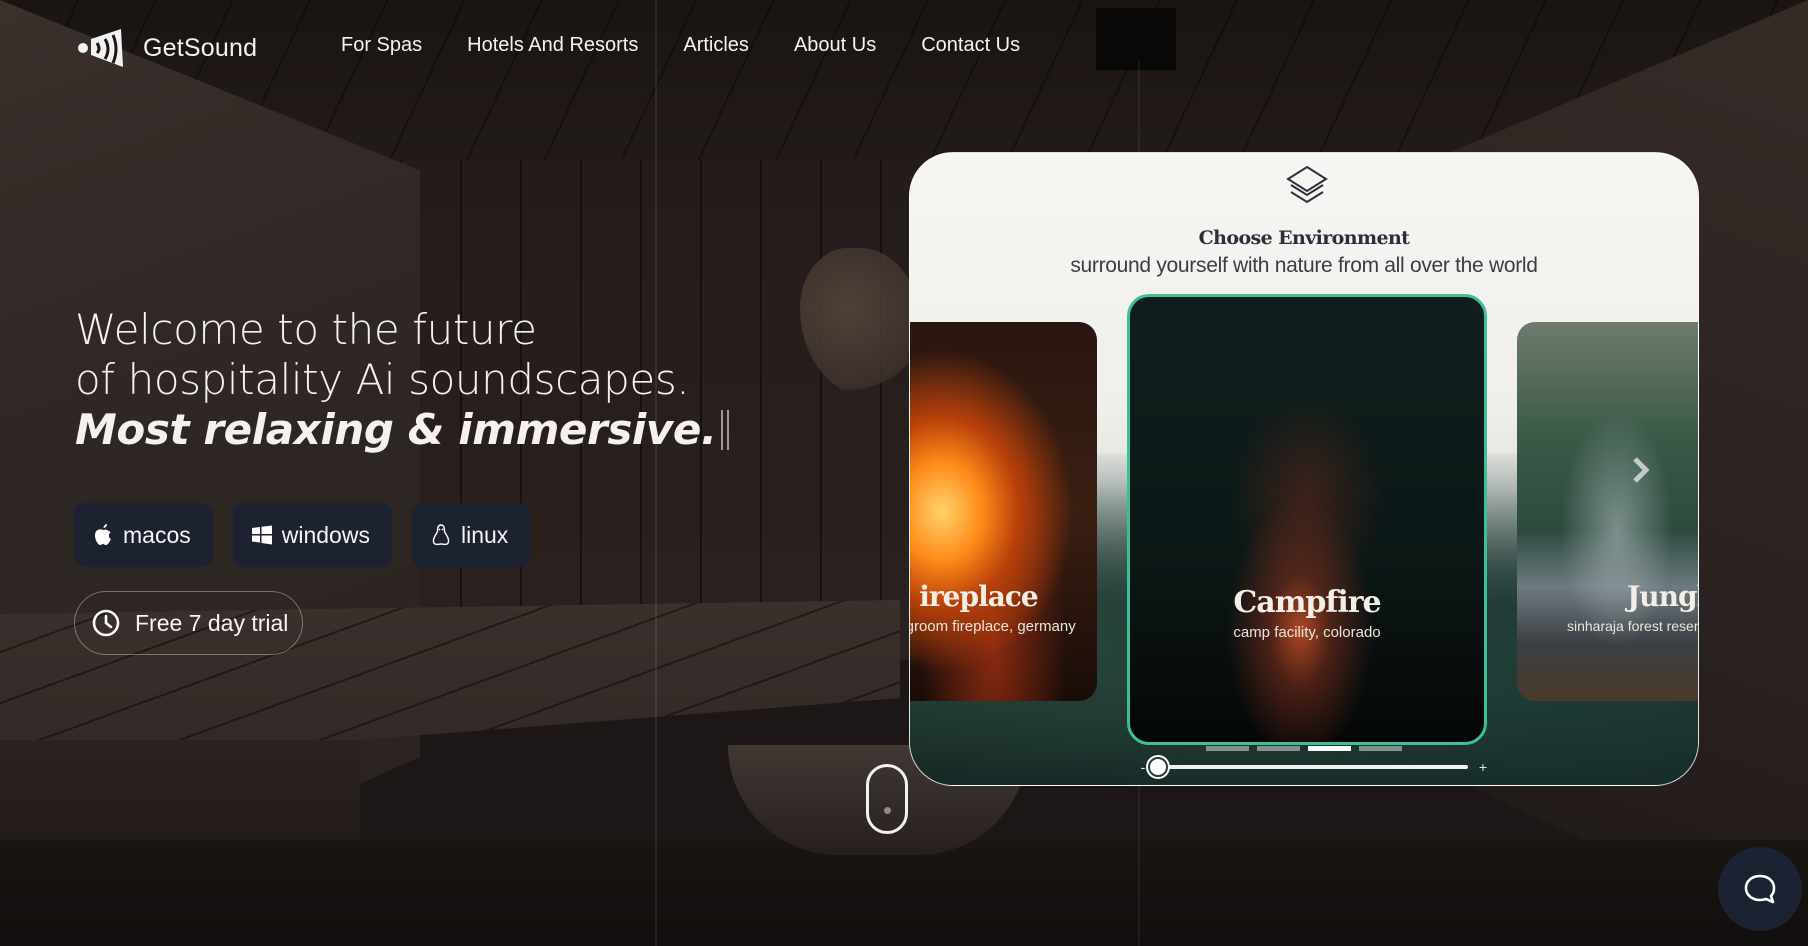 The width and height of the screenshot is (1808, 946). What do you see at coordinates (1633, 626) in the screenshot?
I see `tile-location: sinharaja forest reser` at bounding box center [1633, 626].